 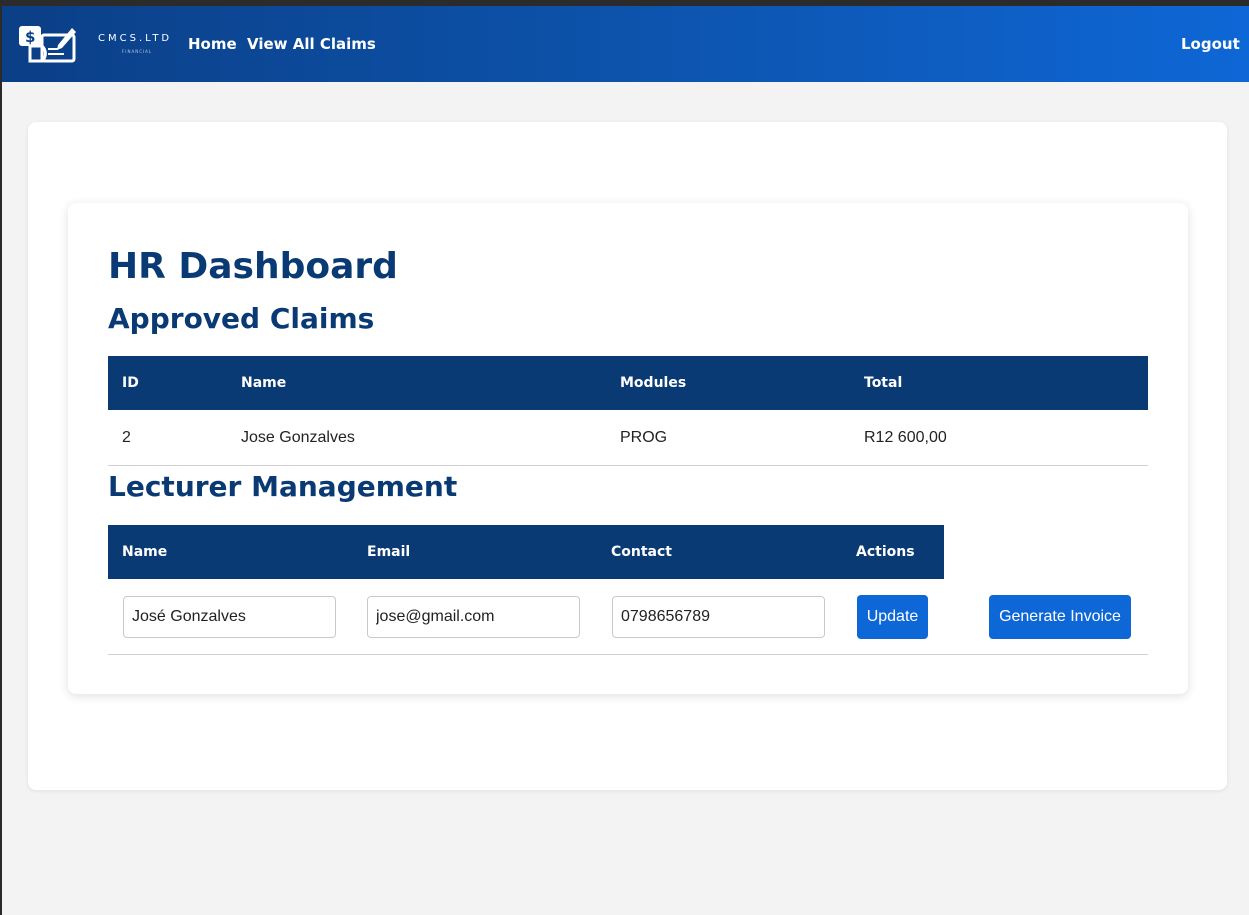 I want to click on invoice-logo-icon: $, so click(x=47, y=44).